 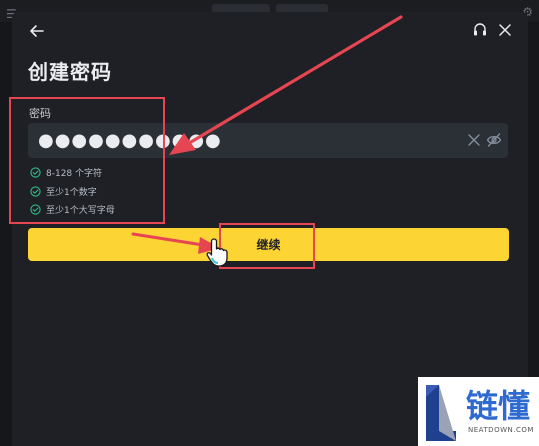 I want to click on neatdown-logo-icon, so click(x=441, y=413).